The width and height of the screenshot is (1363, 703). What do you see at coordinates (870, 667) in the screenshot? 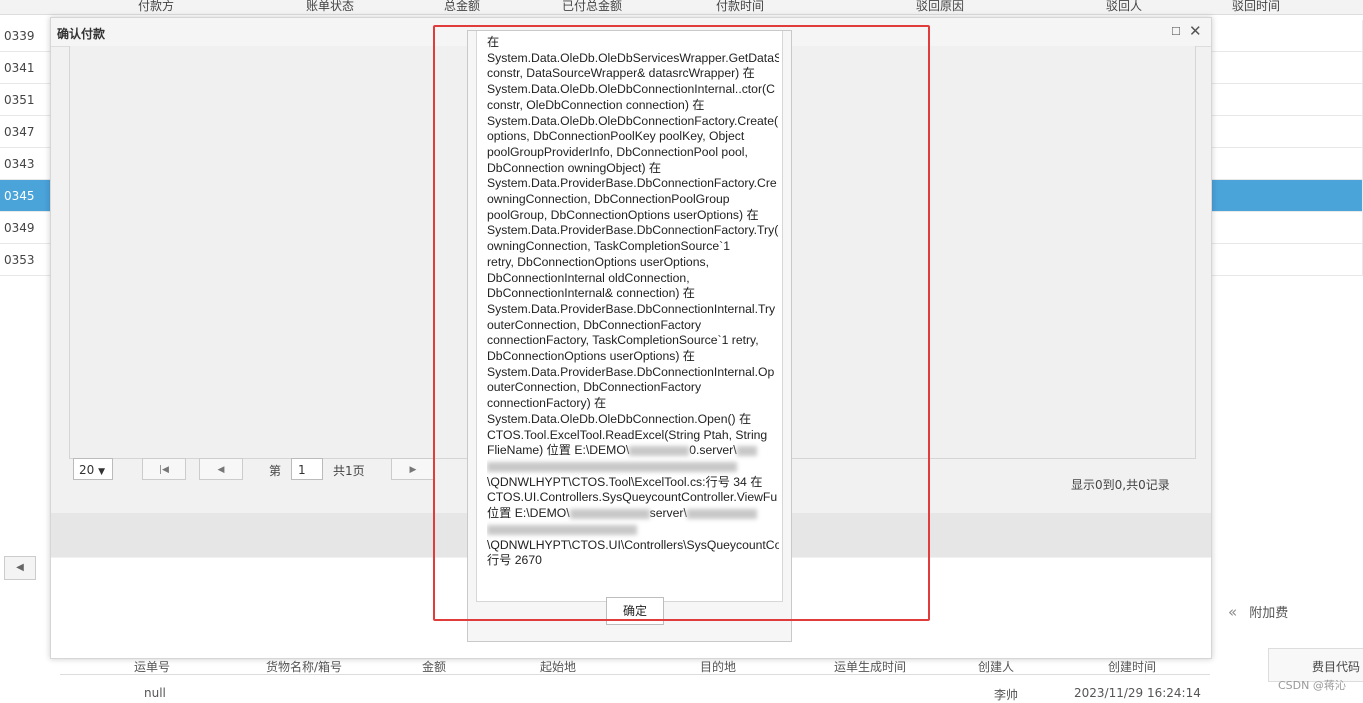
I see `header-waybill-time: 运单生成时间` at bounding box center [870, 667].